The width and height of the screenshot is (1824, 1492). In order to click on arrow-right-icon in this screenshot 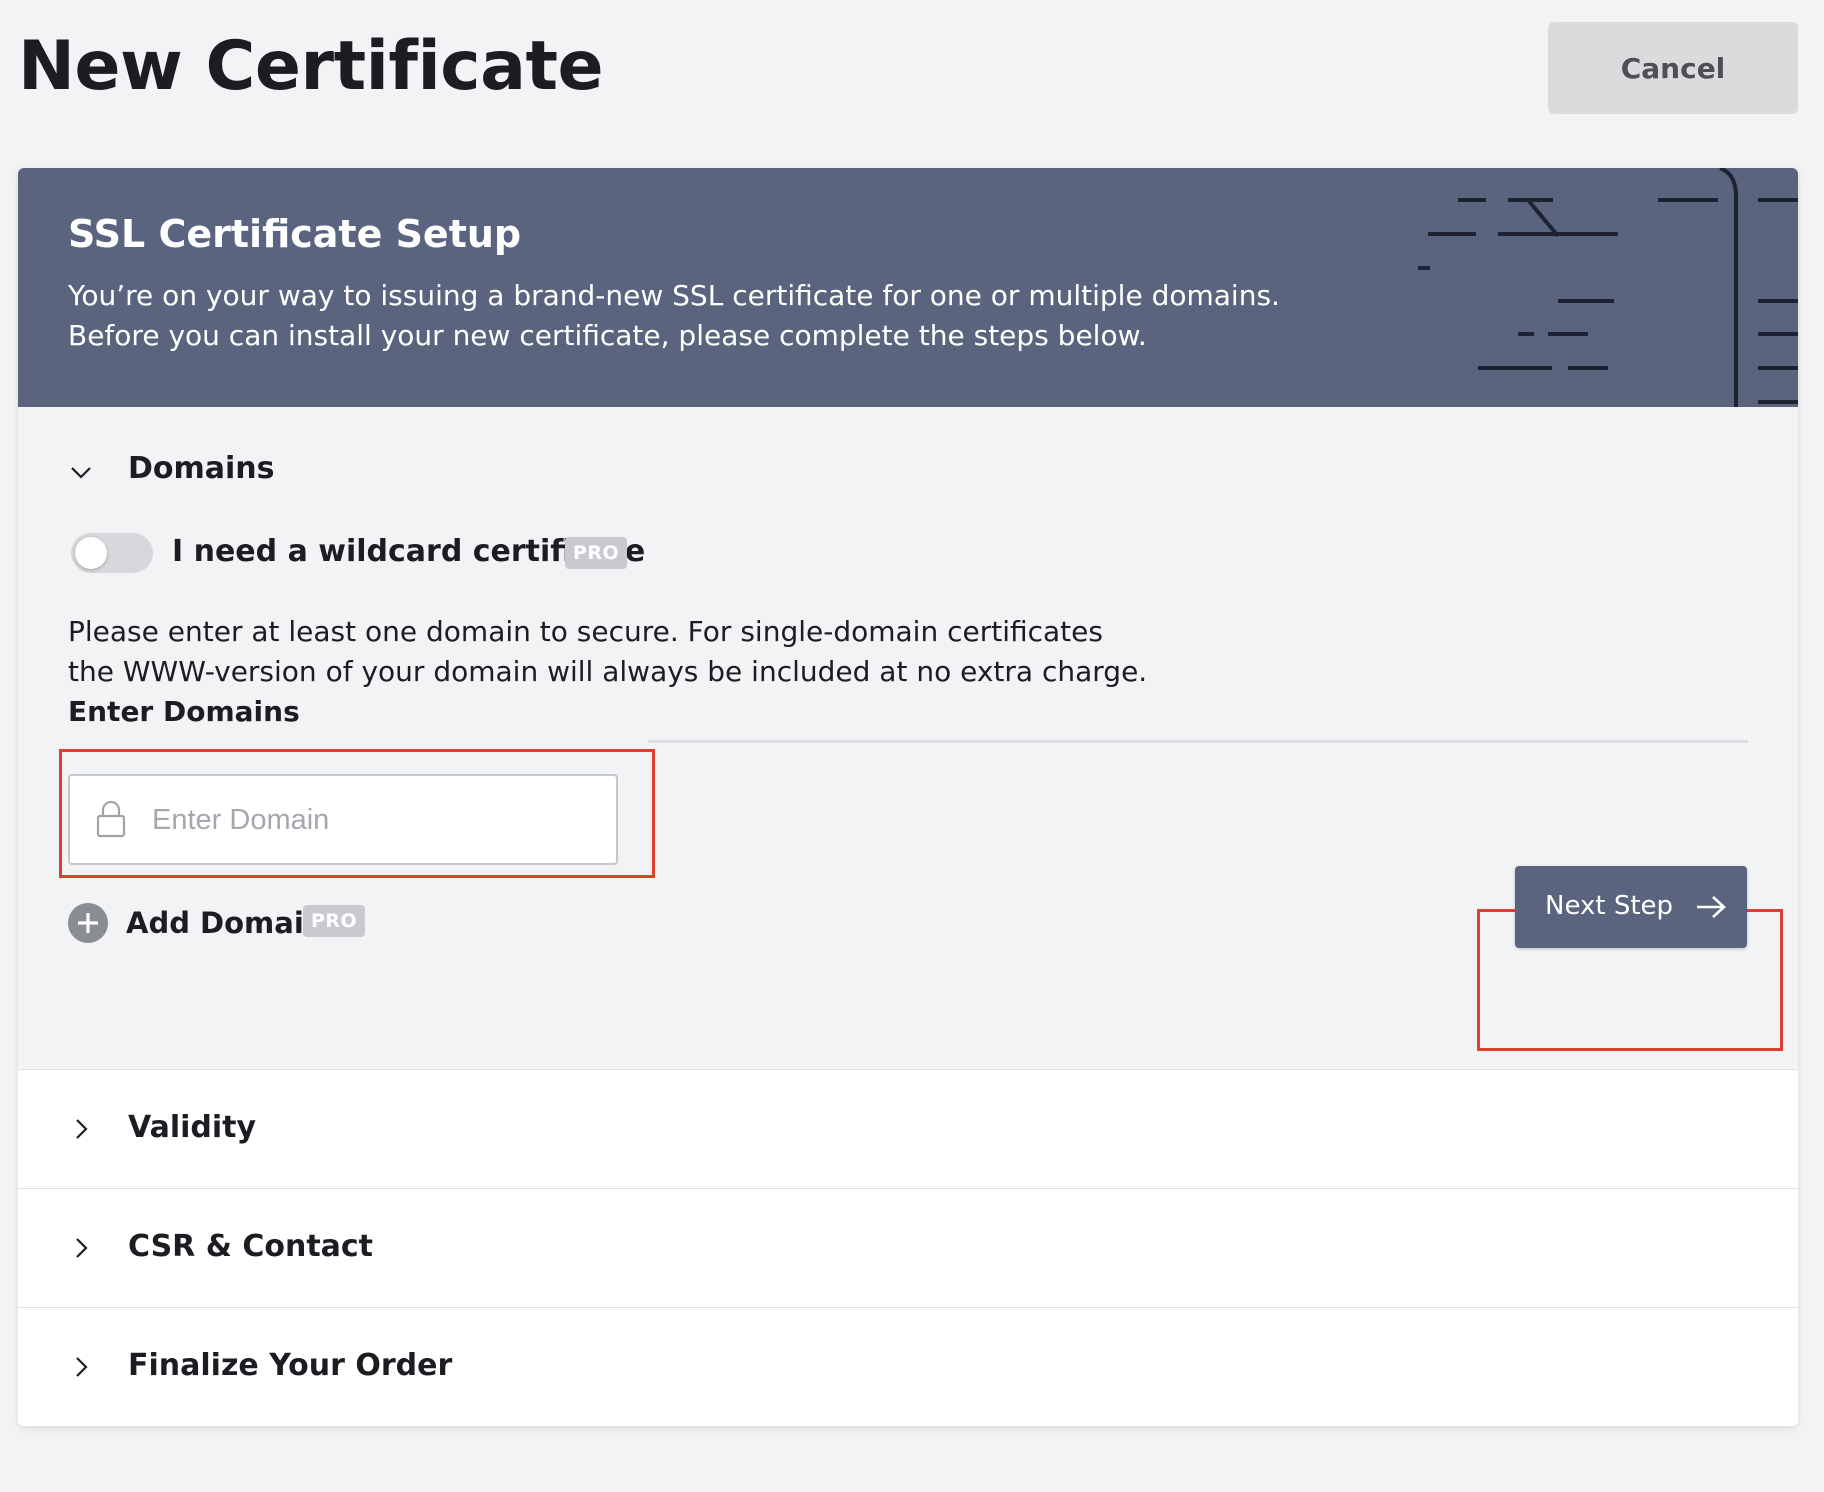, I will do `click(1711, 907)`.